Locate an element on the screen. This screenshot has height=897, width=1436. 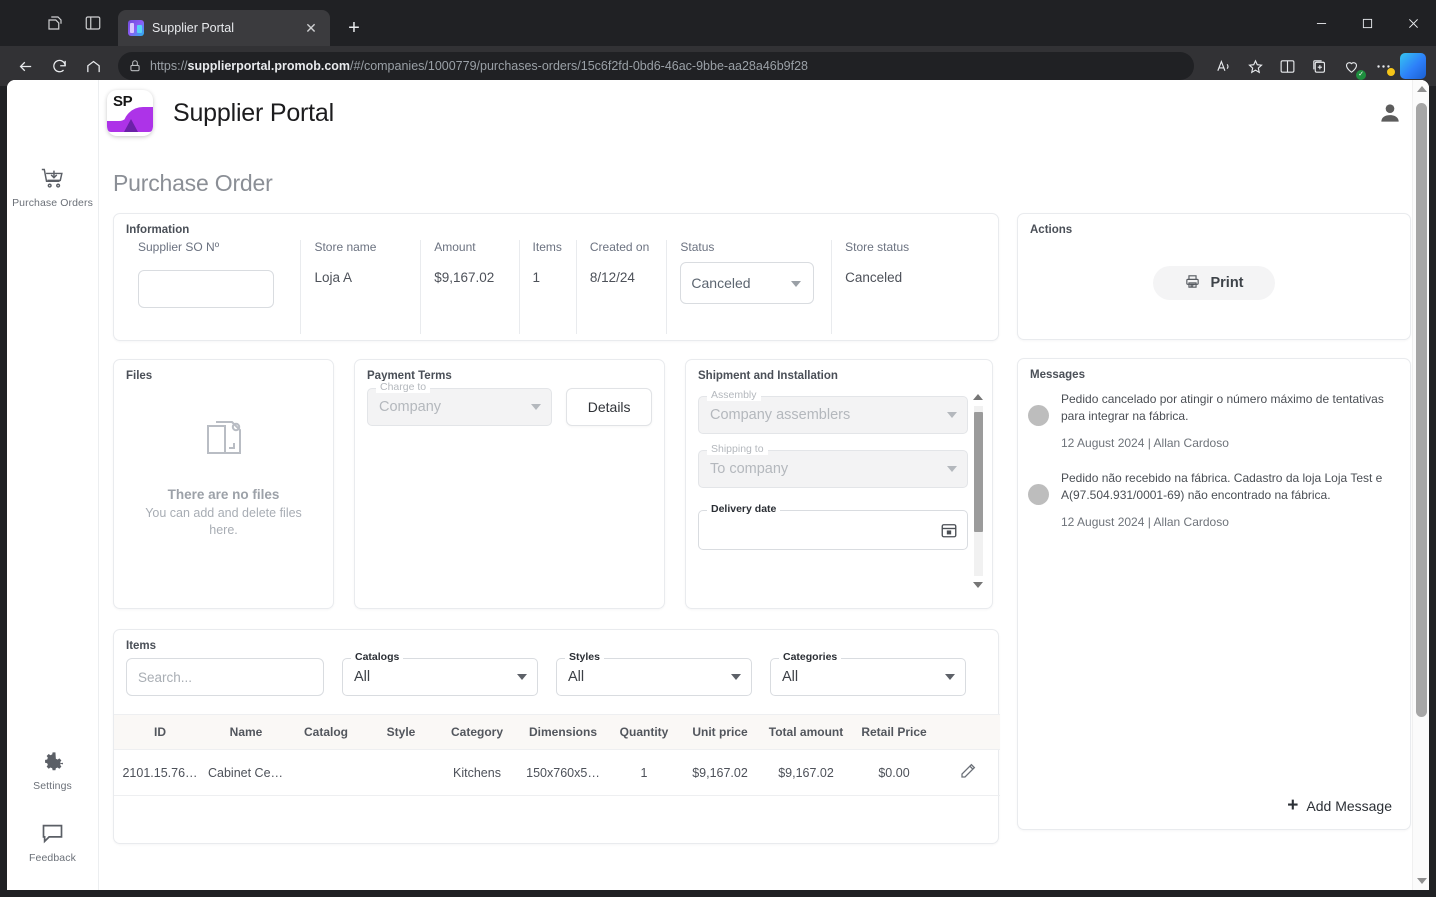
column-header-quantity: Quantity is located at coordinates (644, 732).